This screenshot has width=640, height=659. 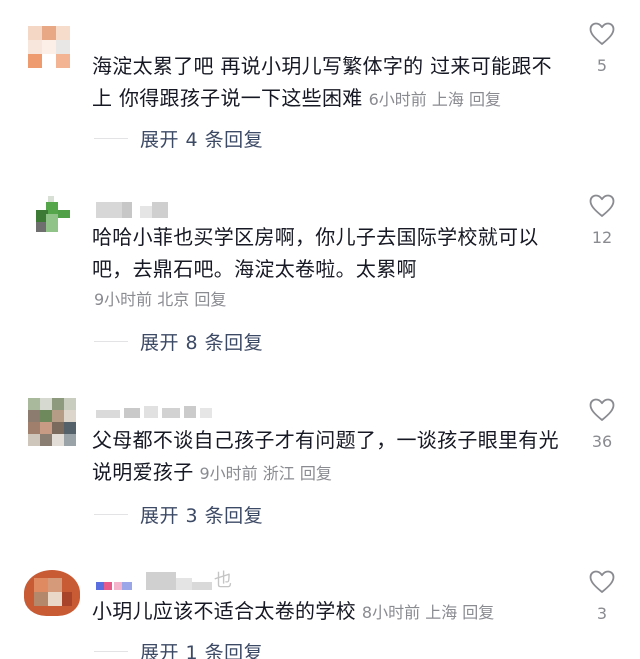 What do you see at coordinates (202, 515) in the screenshot?
I see `expand-replies-label: 展开 3 条回复` at bounding box center [202, 515].